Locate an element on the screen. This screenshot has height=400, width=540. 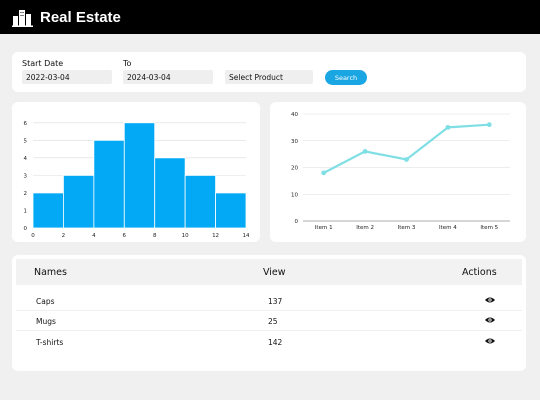
table-row: Caps 137 is located at coordinates (269, 301).